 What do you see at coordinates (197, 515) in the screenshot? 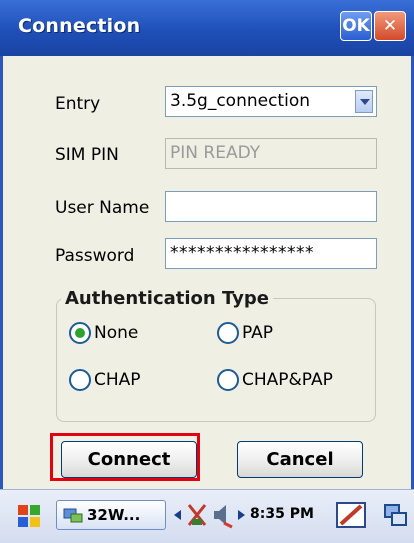
I see `signal-off-icon` at bounding box center [197, 515].